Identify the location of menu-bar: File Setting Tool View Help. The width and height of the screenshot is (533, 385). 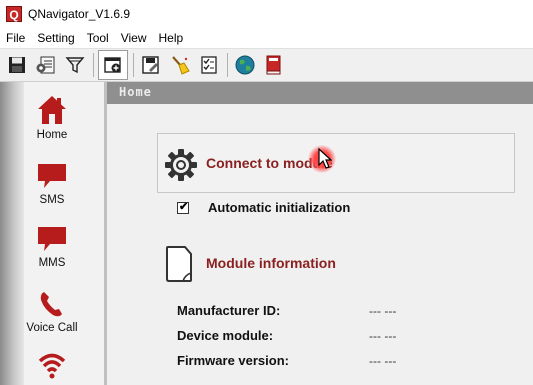
(266, 38).